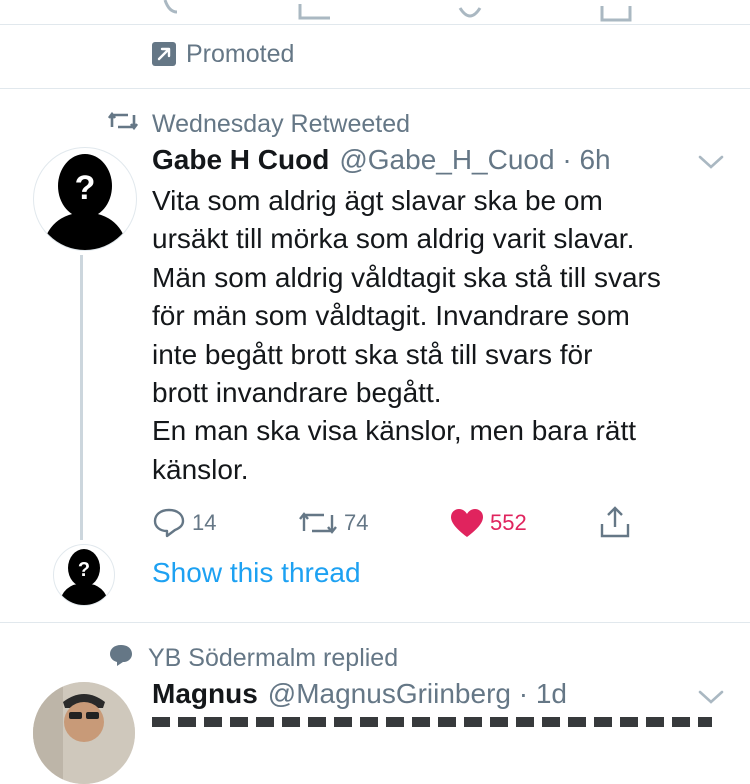 The width and height of the screenshot is (750, 784). Describe the element at coordinates (121, 658) in the screenshot. I see `speech-bubble-icon` at that location.